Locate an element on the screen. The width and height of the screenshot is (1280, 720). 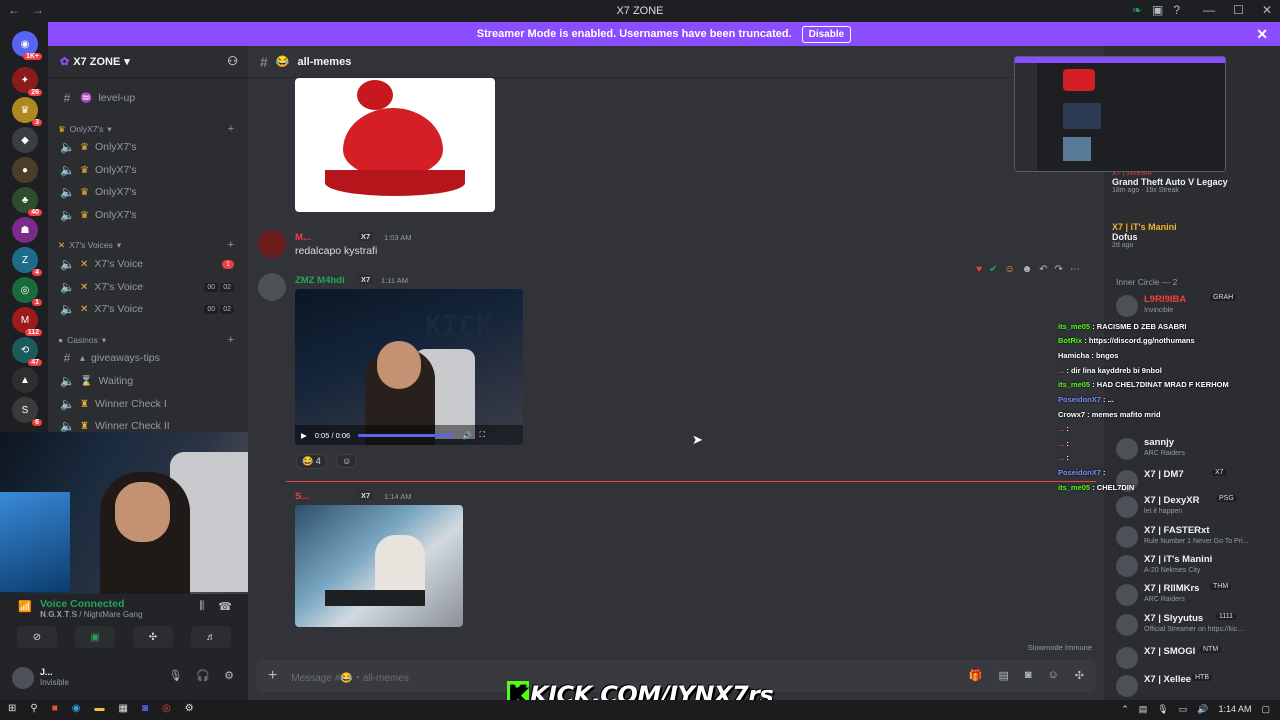
server-icon: Z4 is located at coordinates (27, 261).